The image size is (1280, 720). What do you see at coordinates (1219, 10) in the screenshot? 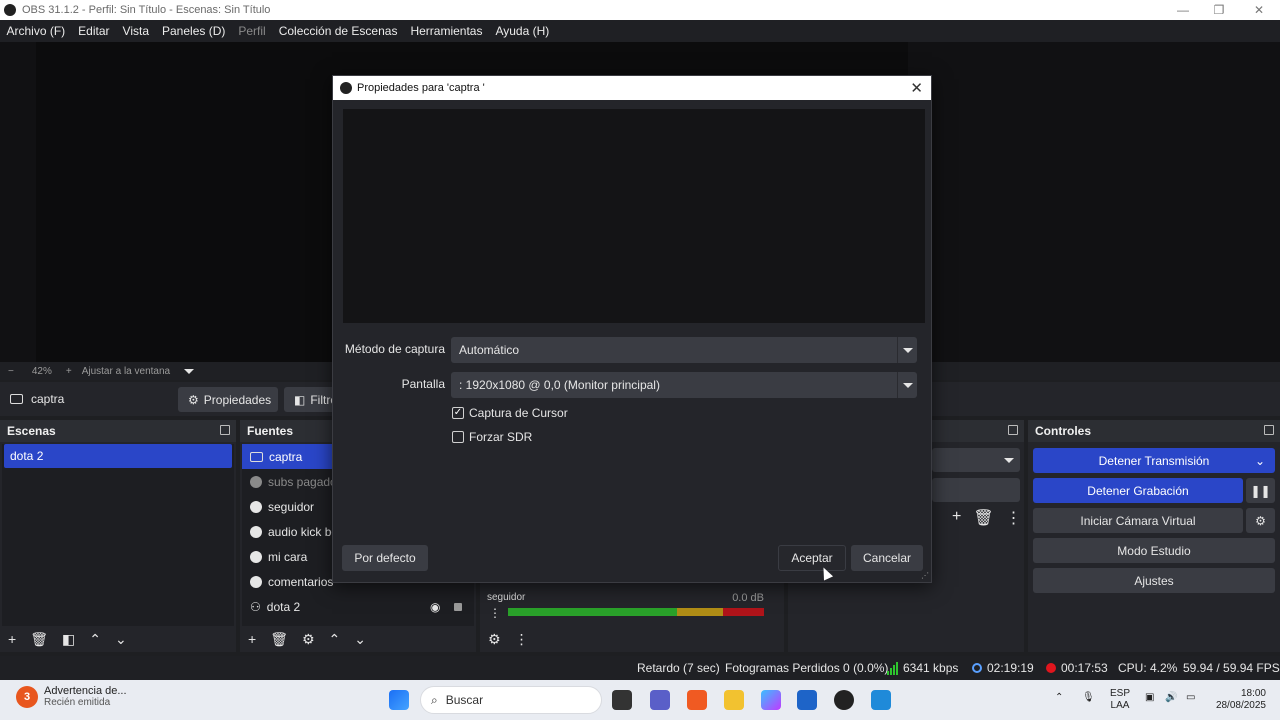
I see `maximize-button: ❐` at bounding box center [1219, 10].